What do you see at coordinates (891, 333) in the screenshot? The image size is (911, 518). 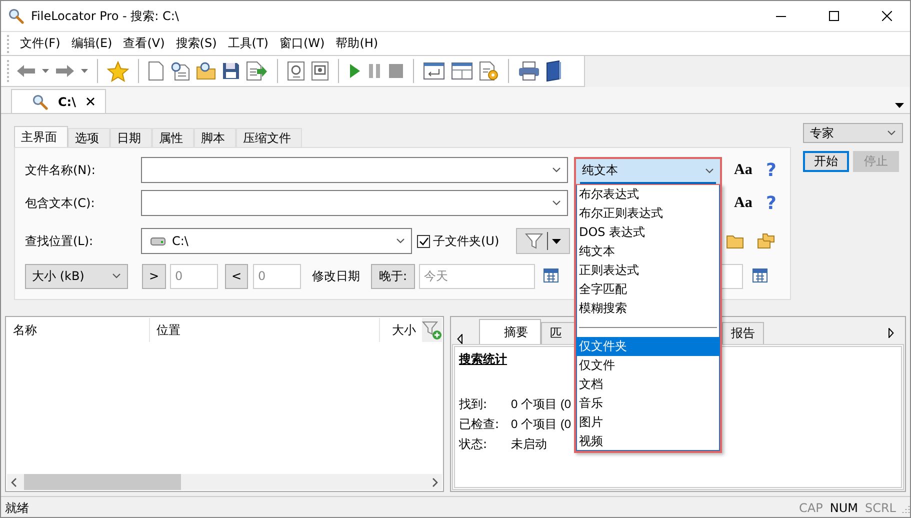 I see `tab-scroll-right-icon` at bounding box center [891, 333].